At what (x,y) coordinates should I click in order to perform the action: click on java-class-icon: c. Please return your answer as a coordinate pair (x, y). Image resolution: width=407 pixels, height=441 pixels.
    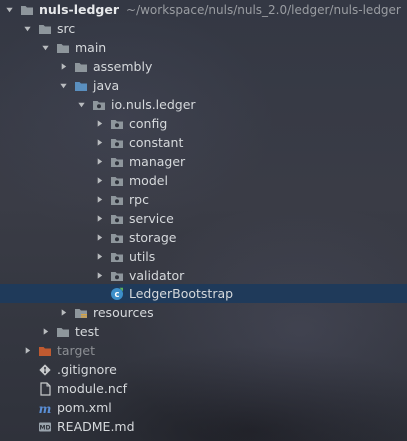
    Looking at the image, I should click on (117, 294).